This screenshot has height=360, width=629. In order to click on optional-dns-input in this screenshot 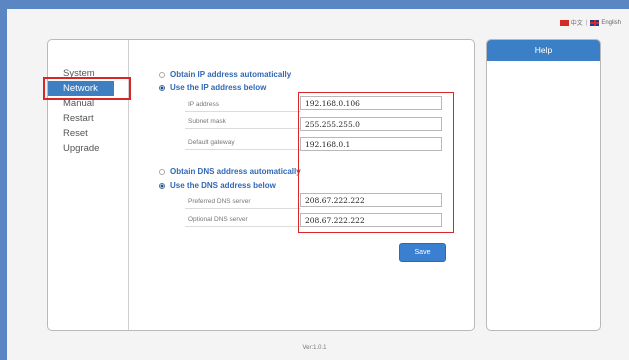, I will do `click(371, 220)`.